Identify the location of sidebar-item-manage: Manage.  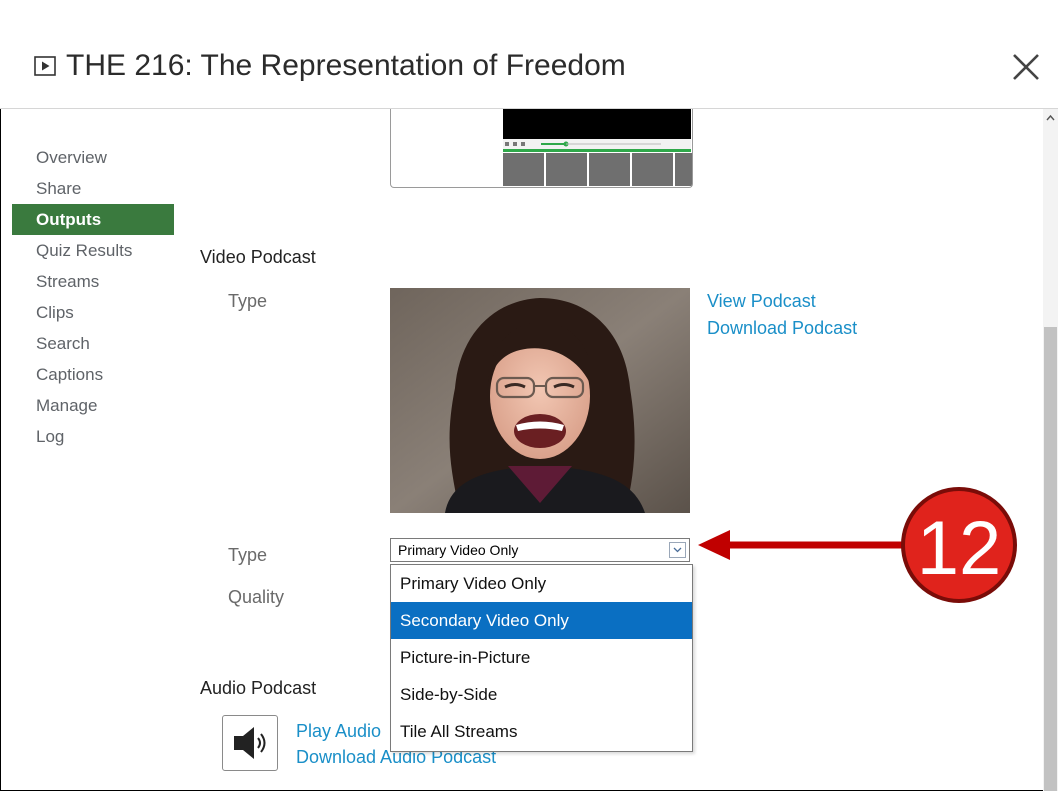
(93, 405).